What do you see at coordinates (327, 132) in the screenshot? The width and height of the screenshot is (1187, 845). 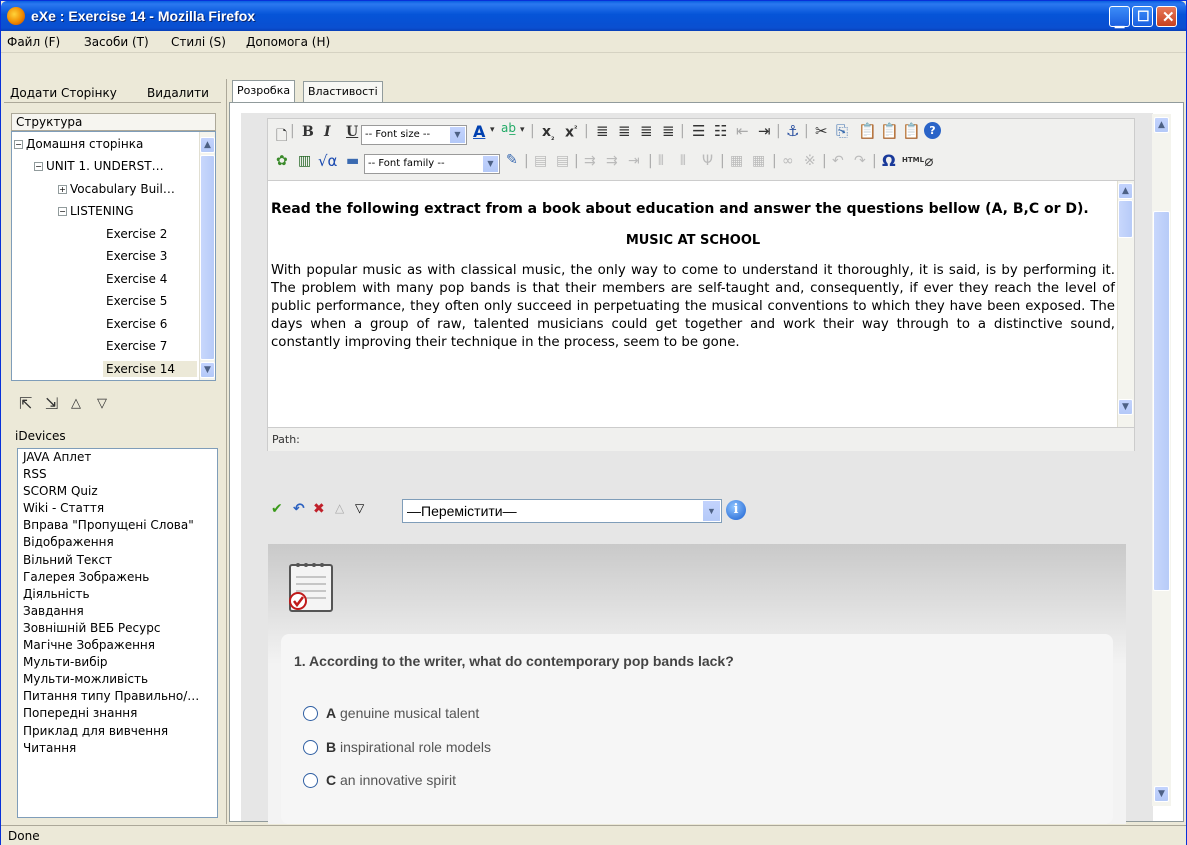 I see `italic-icon: I` at bounding box center [327, 132].